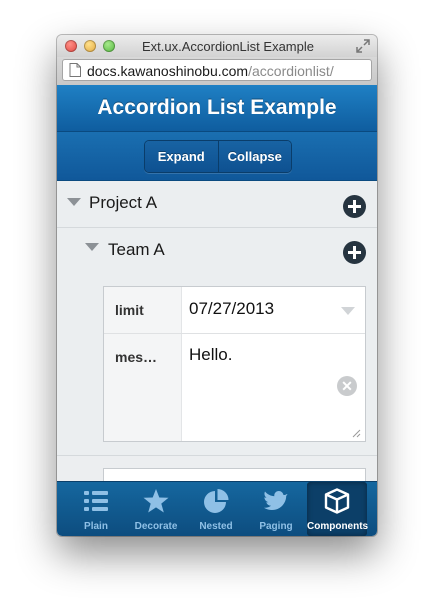  I want to click on clear-icon: ✕, so click(347, 386).